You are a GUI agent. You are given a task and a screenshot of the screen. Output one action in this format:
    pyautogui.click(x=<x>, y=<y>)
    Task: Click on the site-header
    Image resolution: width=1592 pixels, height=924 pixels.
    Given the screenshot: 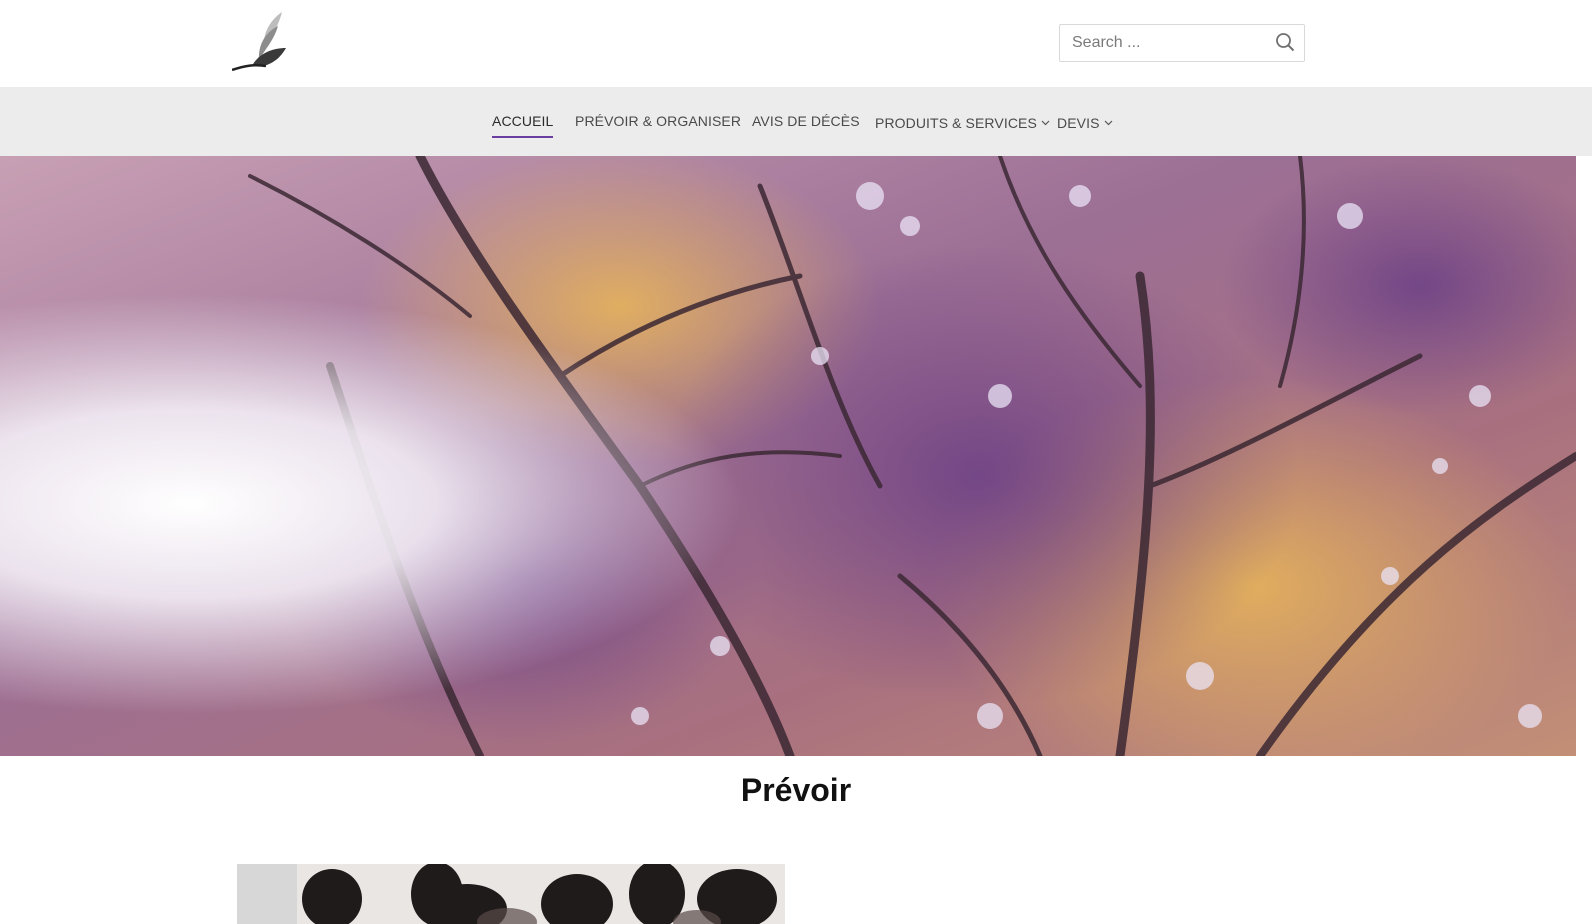 What is the action you would take?
    pyautogui.click(x=796, y=43)
    